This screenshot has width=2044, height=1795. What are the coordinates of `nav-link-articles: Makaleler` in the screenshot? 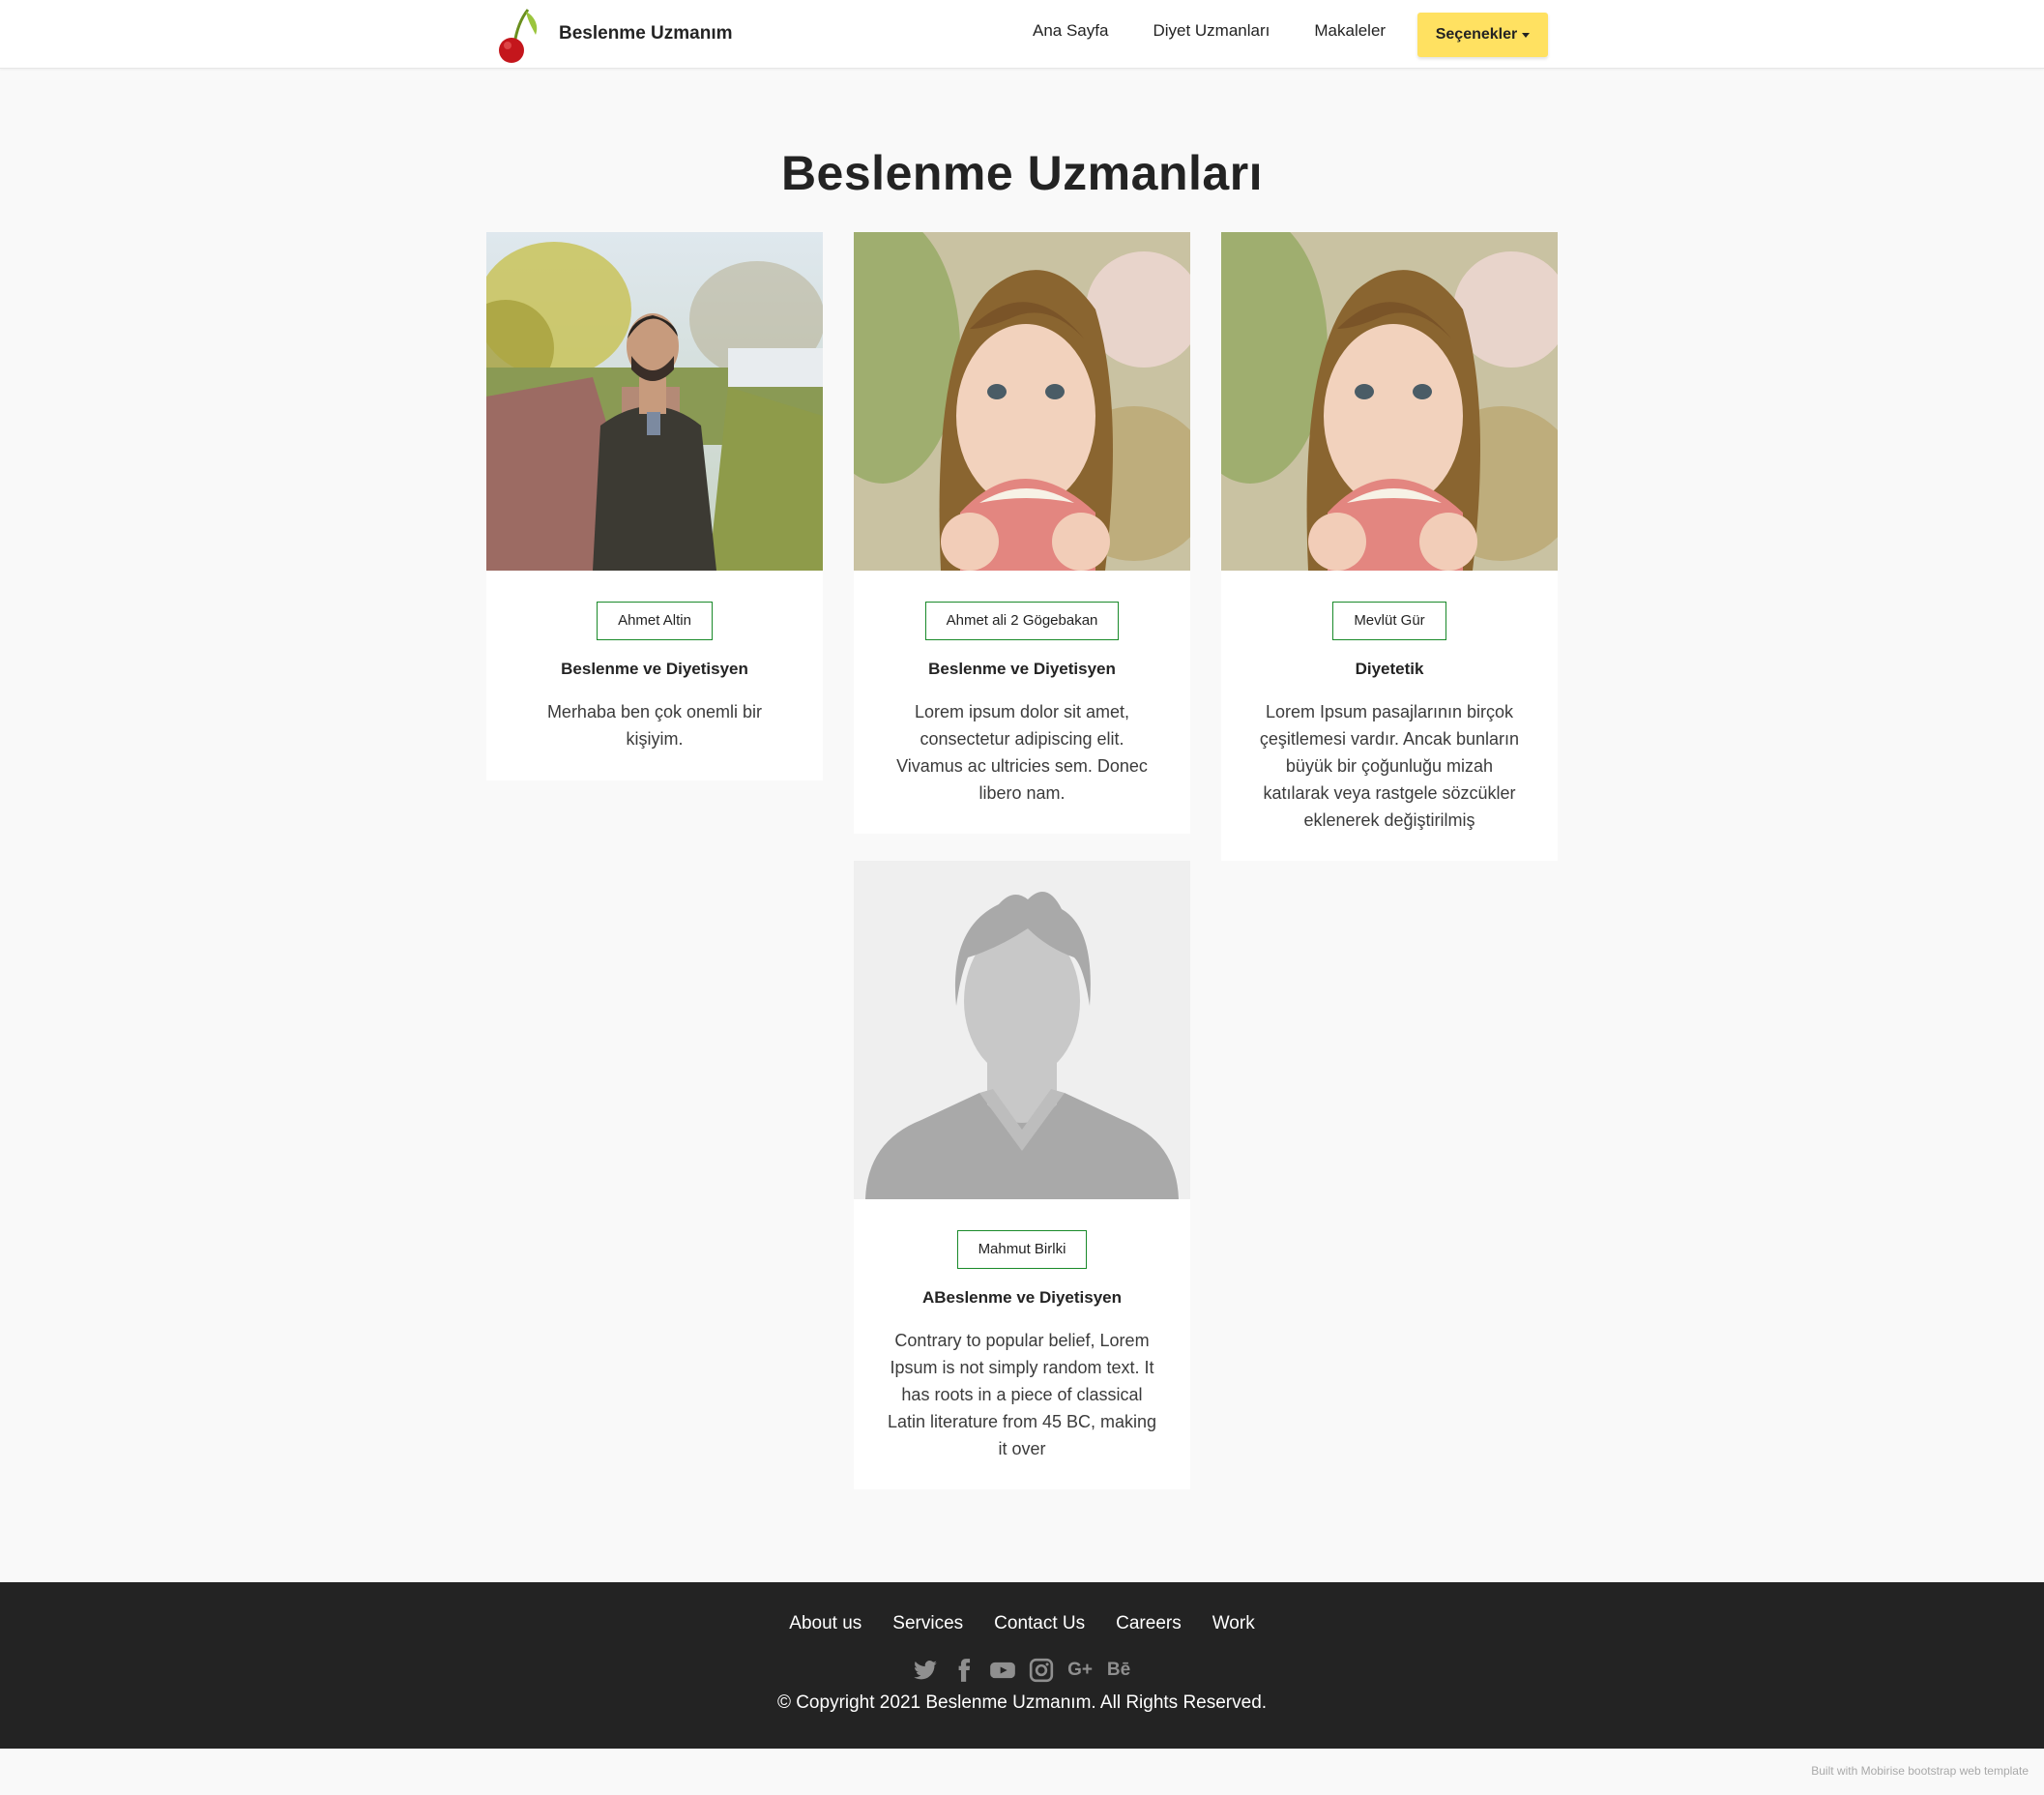 It's located at (1350, 31).